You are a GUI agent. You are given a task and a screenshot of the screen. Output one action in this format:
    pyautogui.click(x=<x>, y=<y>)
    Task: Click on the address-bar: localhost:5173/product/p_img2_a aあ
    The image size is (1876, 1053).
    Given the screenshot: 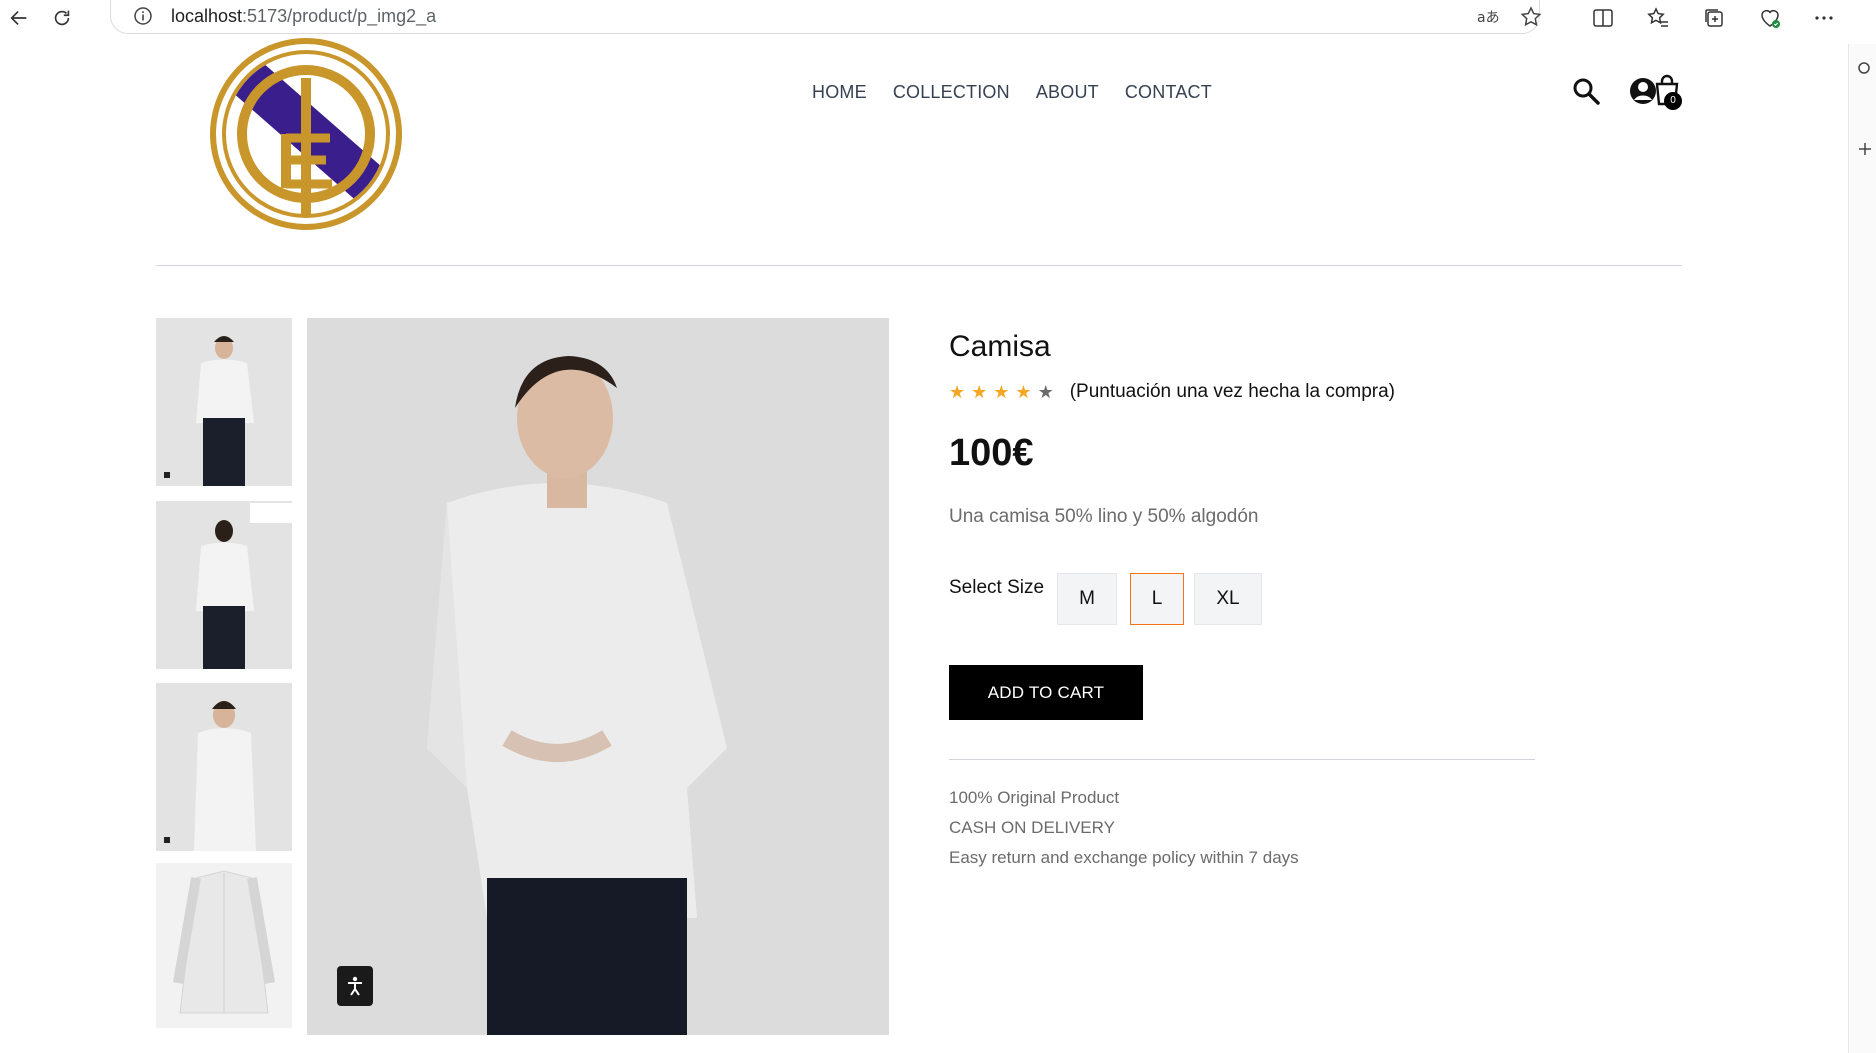 What is the action you would take?
    pyautogui.click(x=826, y=17)
    